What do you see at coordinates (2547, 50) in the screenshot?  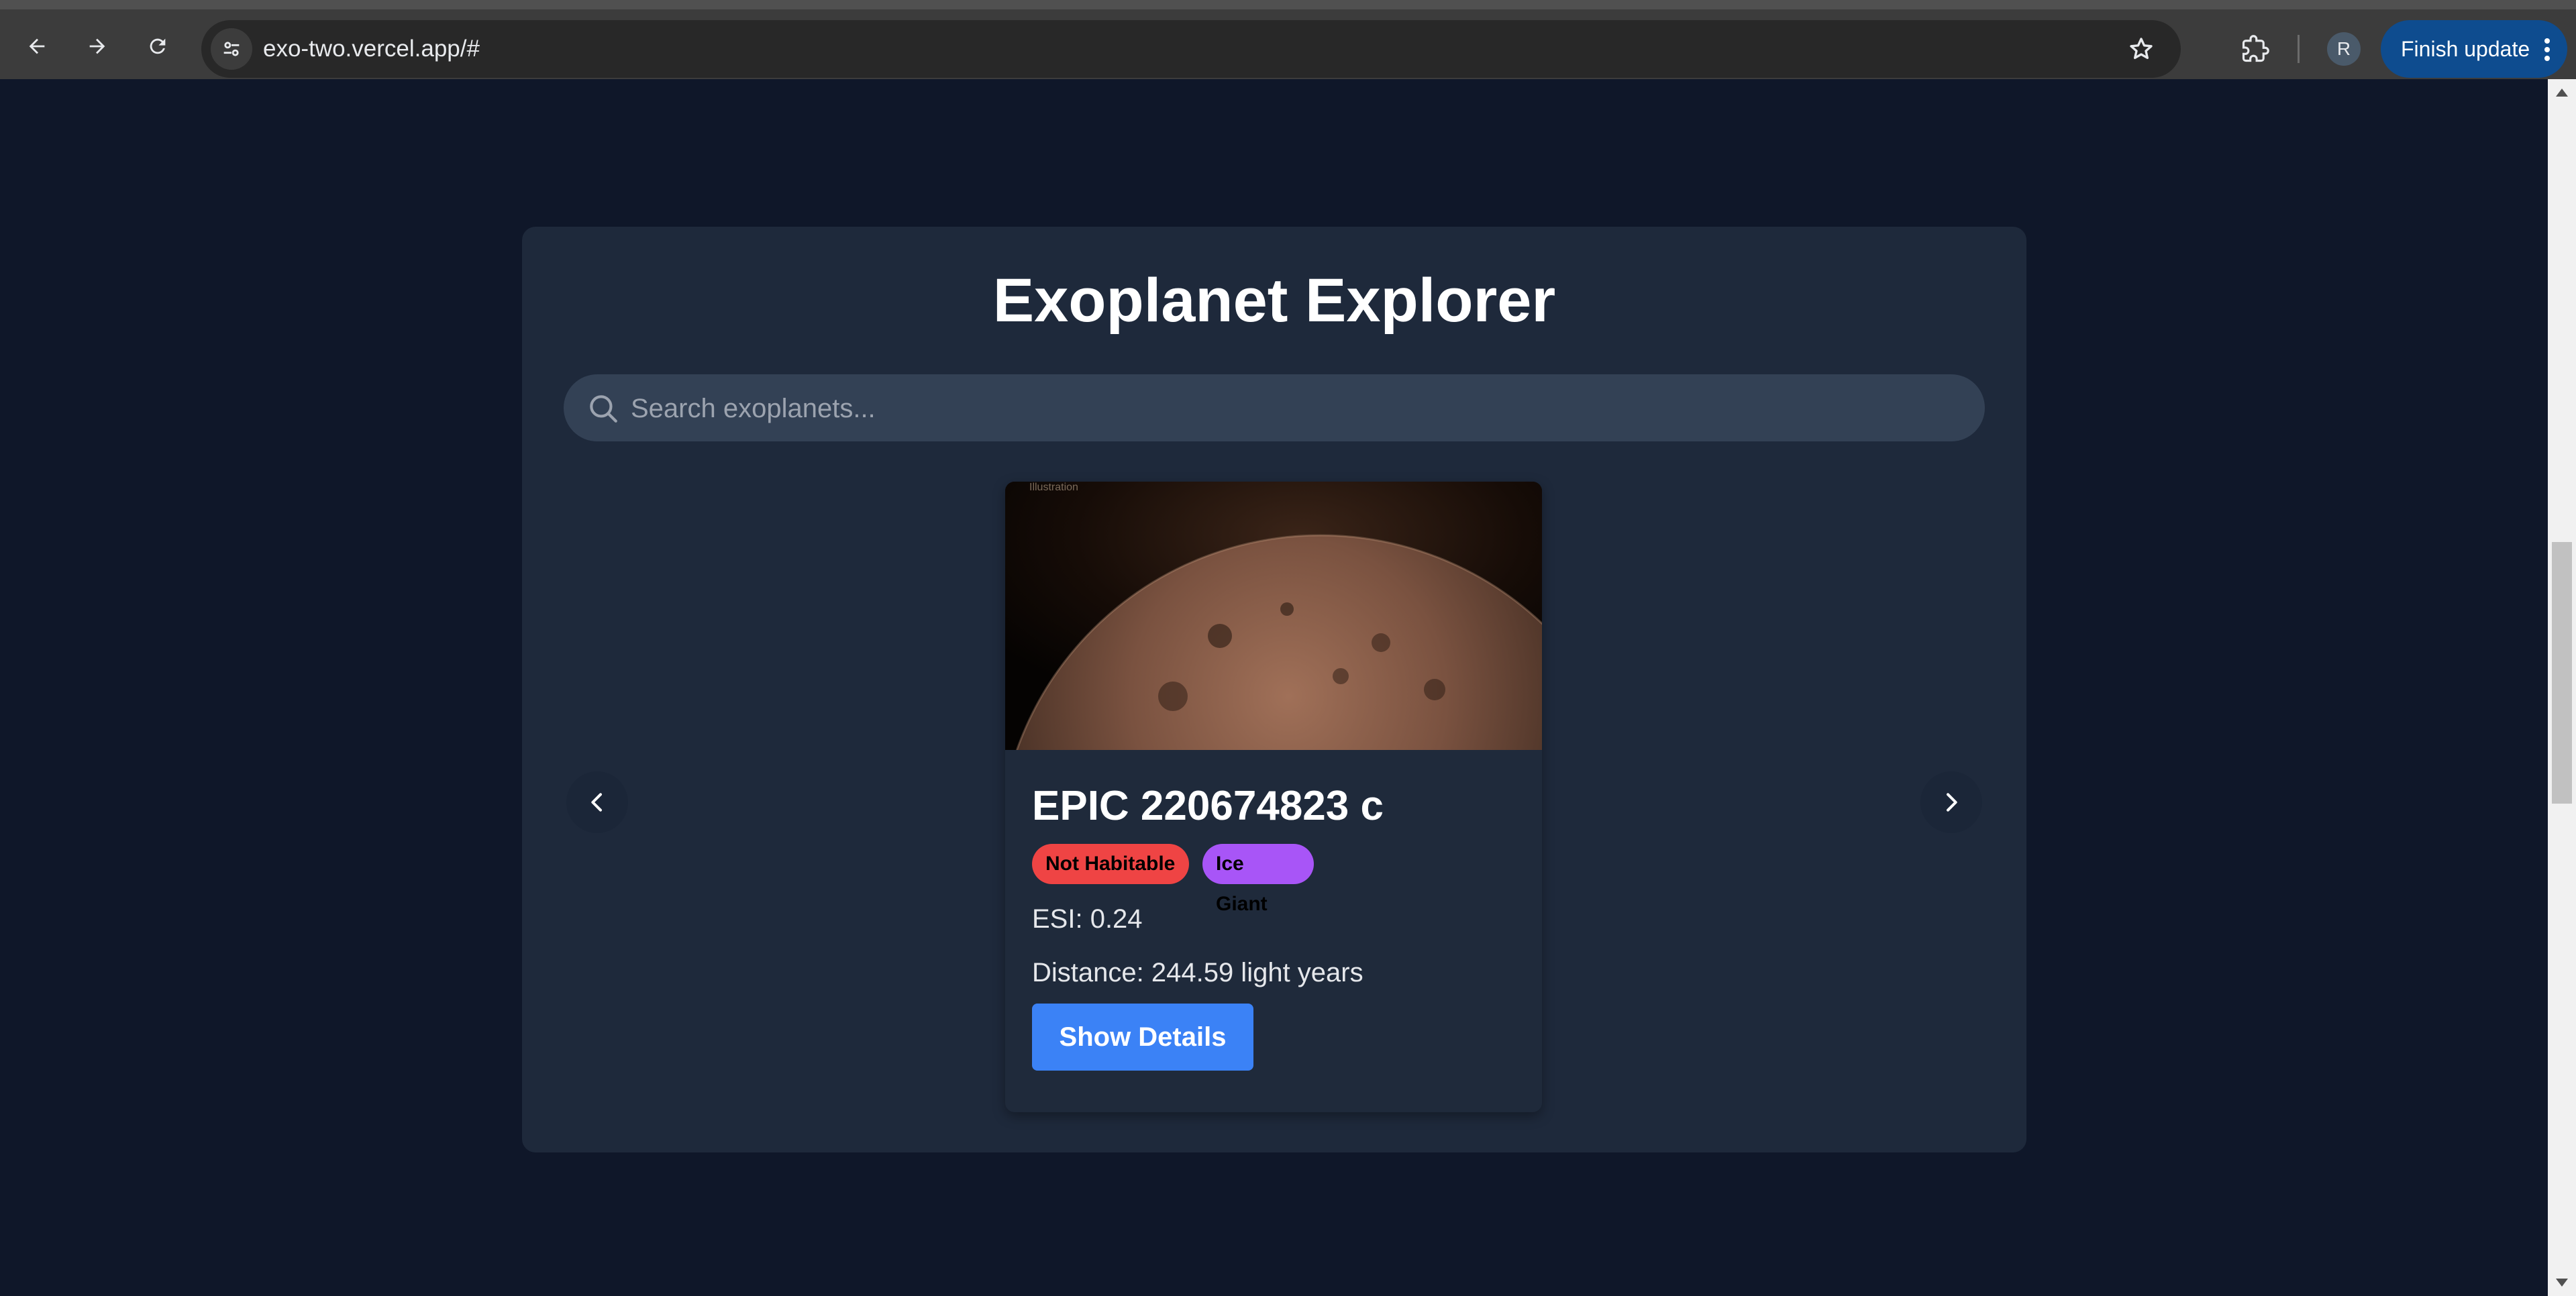 I see `more-vert-icon` at bounding box center [2547, 50].